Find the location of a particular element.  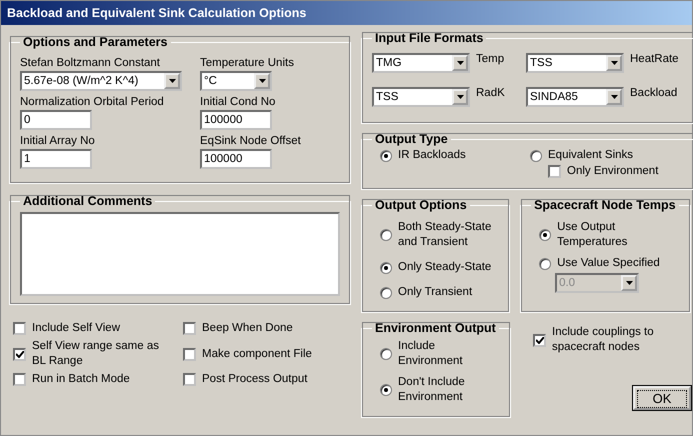

radio-label: Only Steady-State is located at coordinates (445, 267).